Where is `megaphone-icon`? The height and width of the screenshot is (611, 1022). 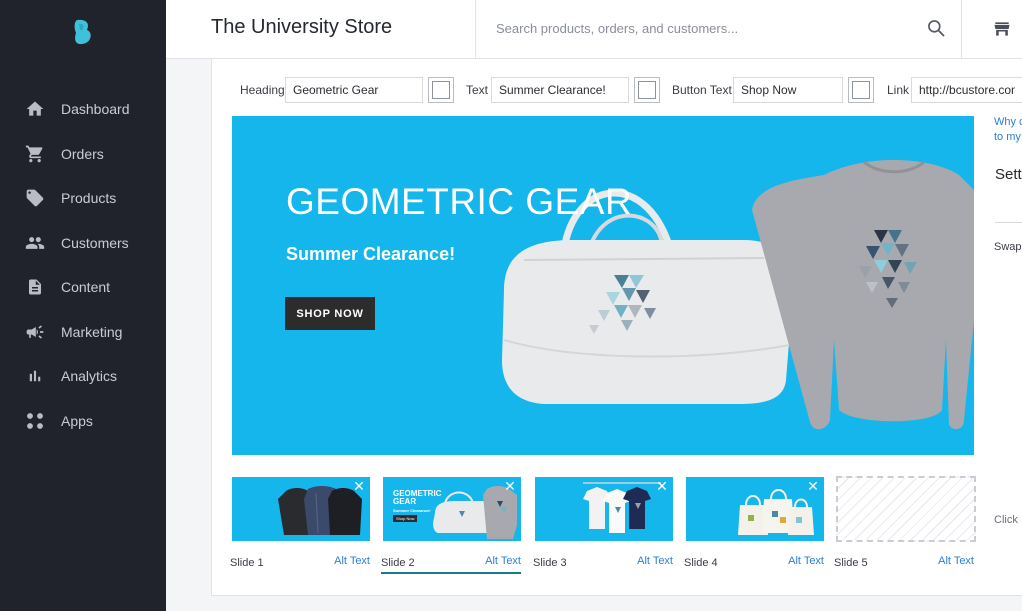
megaphone-icon is located at coordinates (35, 332).